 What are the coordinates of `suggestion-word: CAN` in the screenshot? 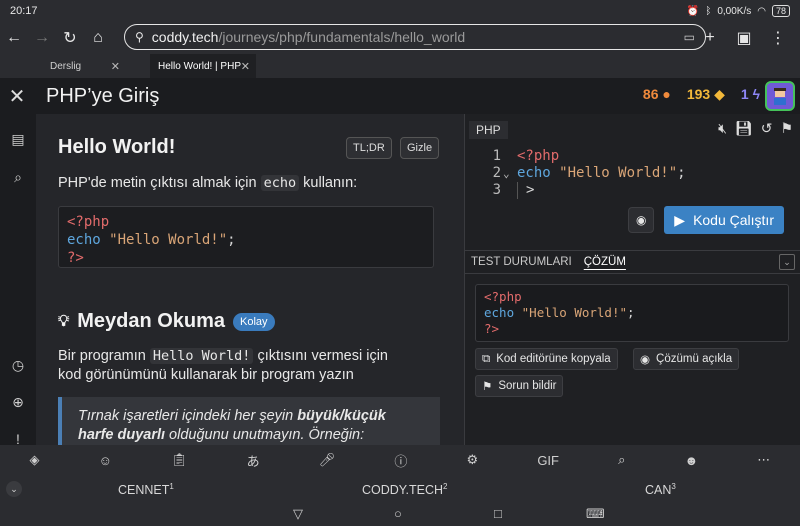 It's located at (658, 490).